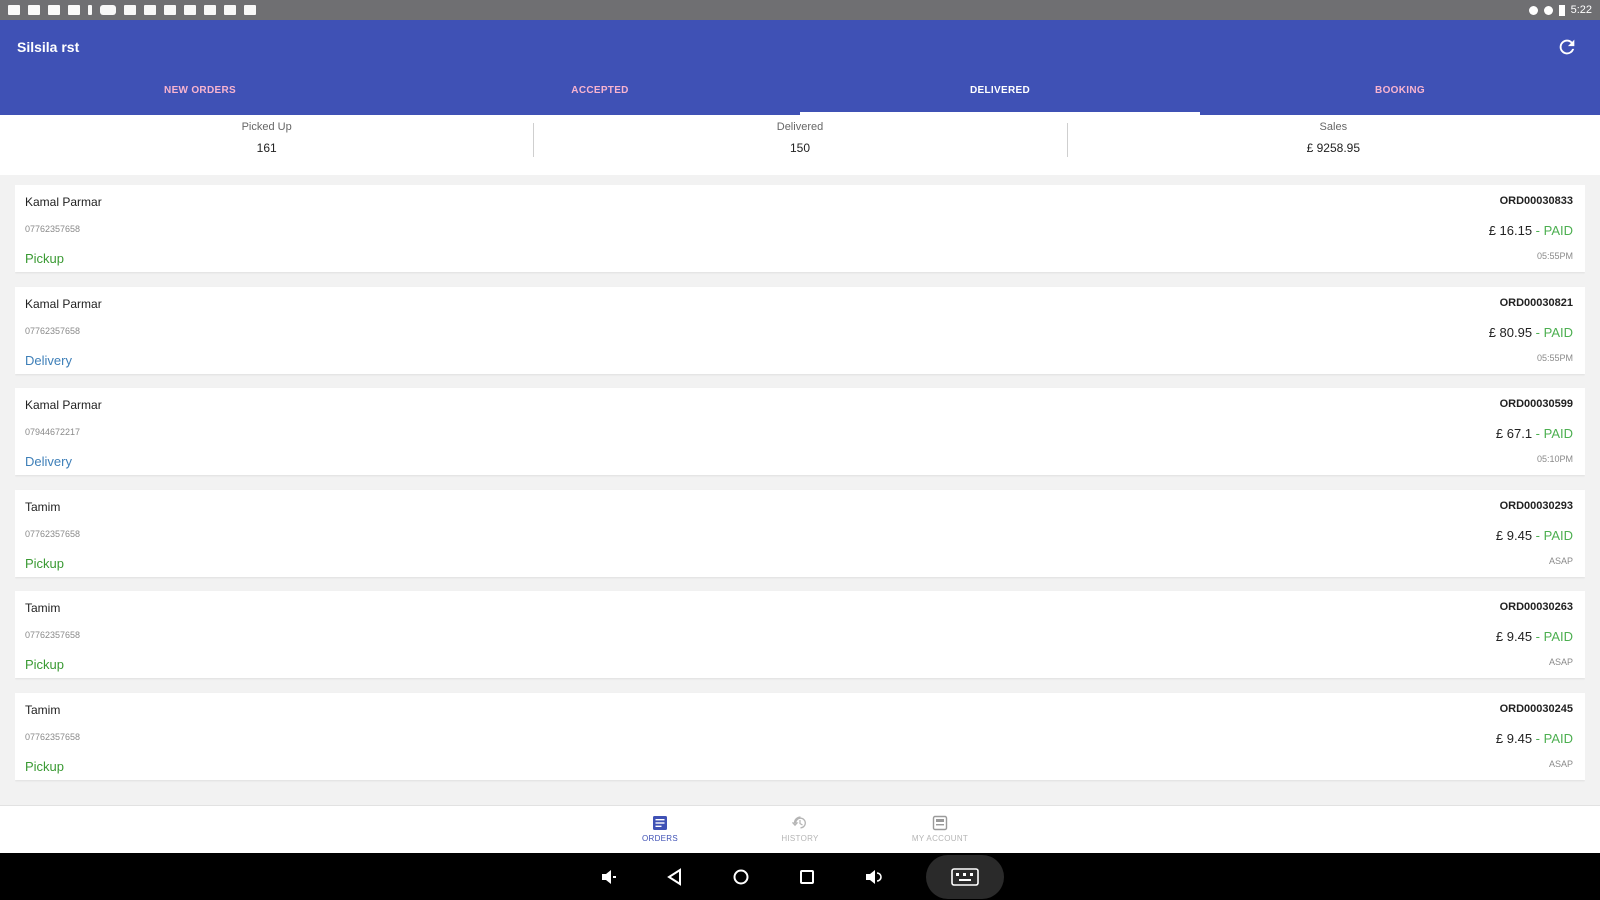 The image size is (1600, 900). I want to click on keyboard-button, so click(965, 876).